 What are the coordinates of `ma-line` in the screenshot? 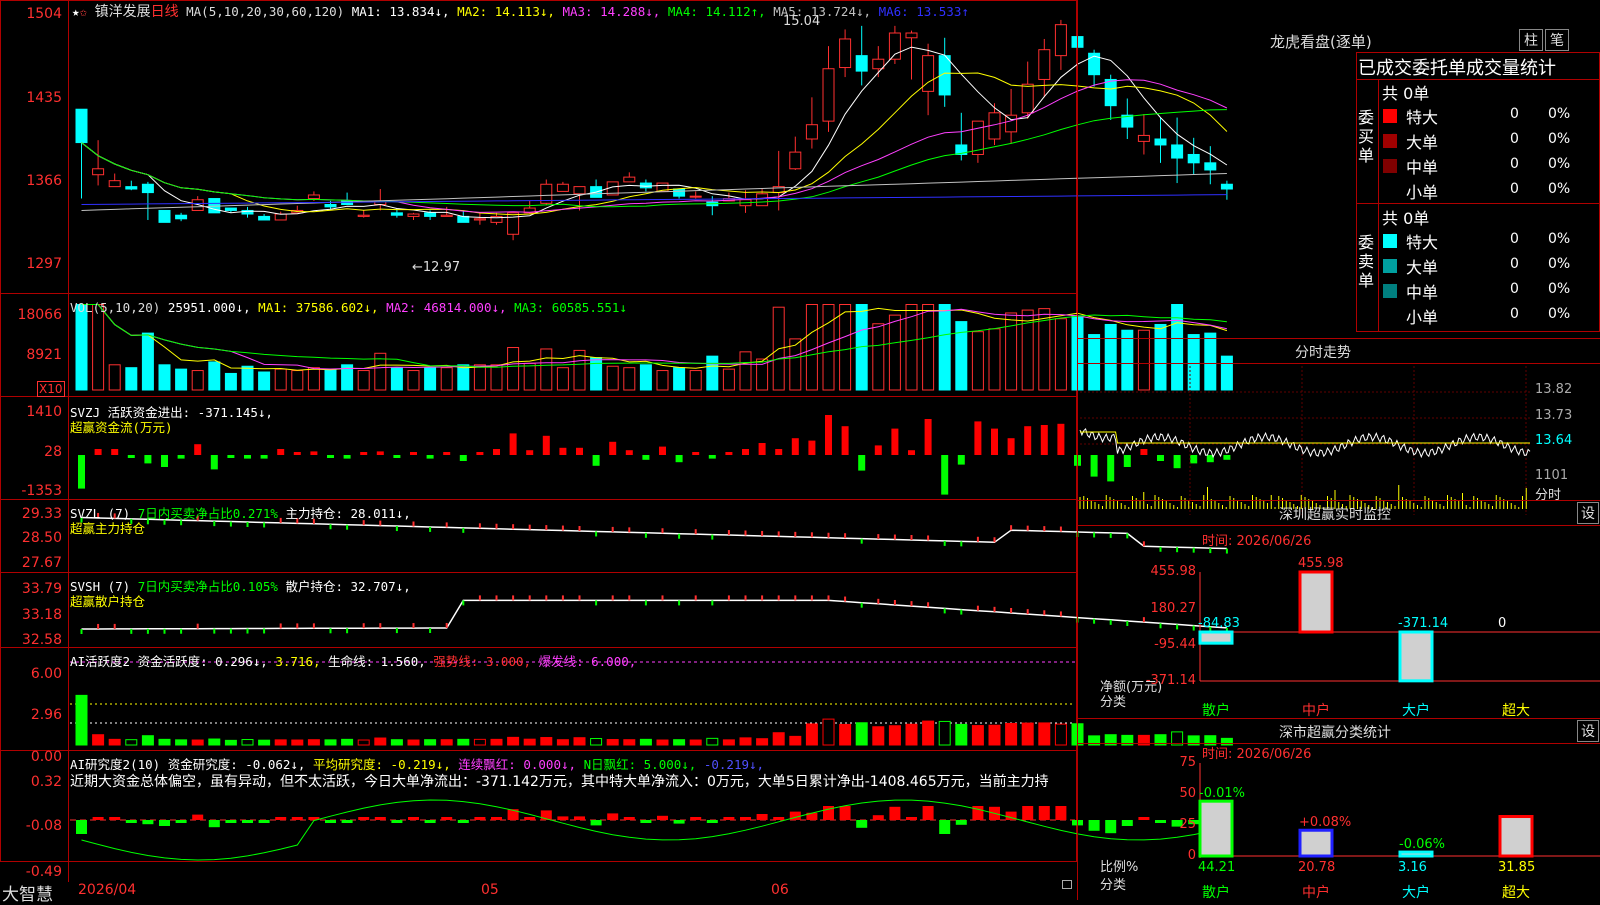 It's located at (654, 144).